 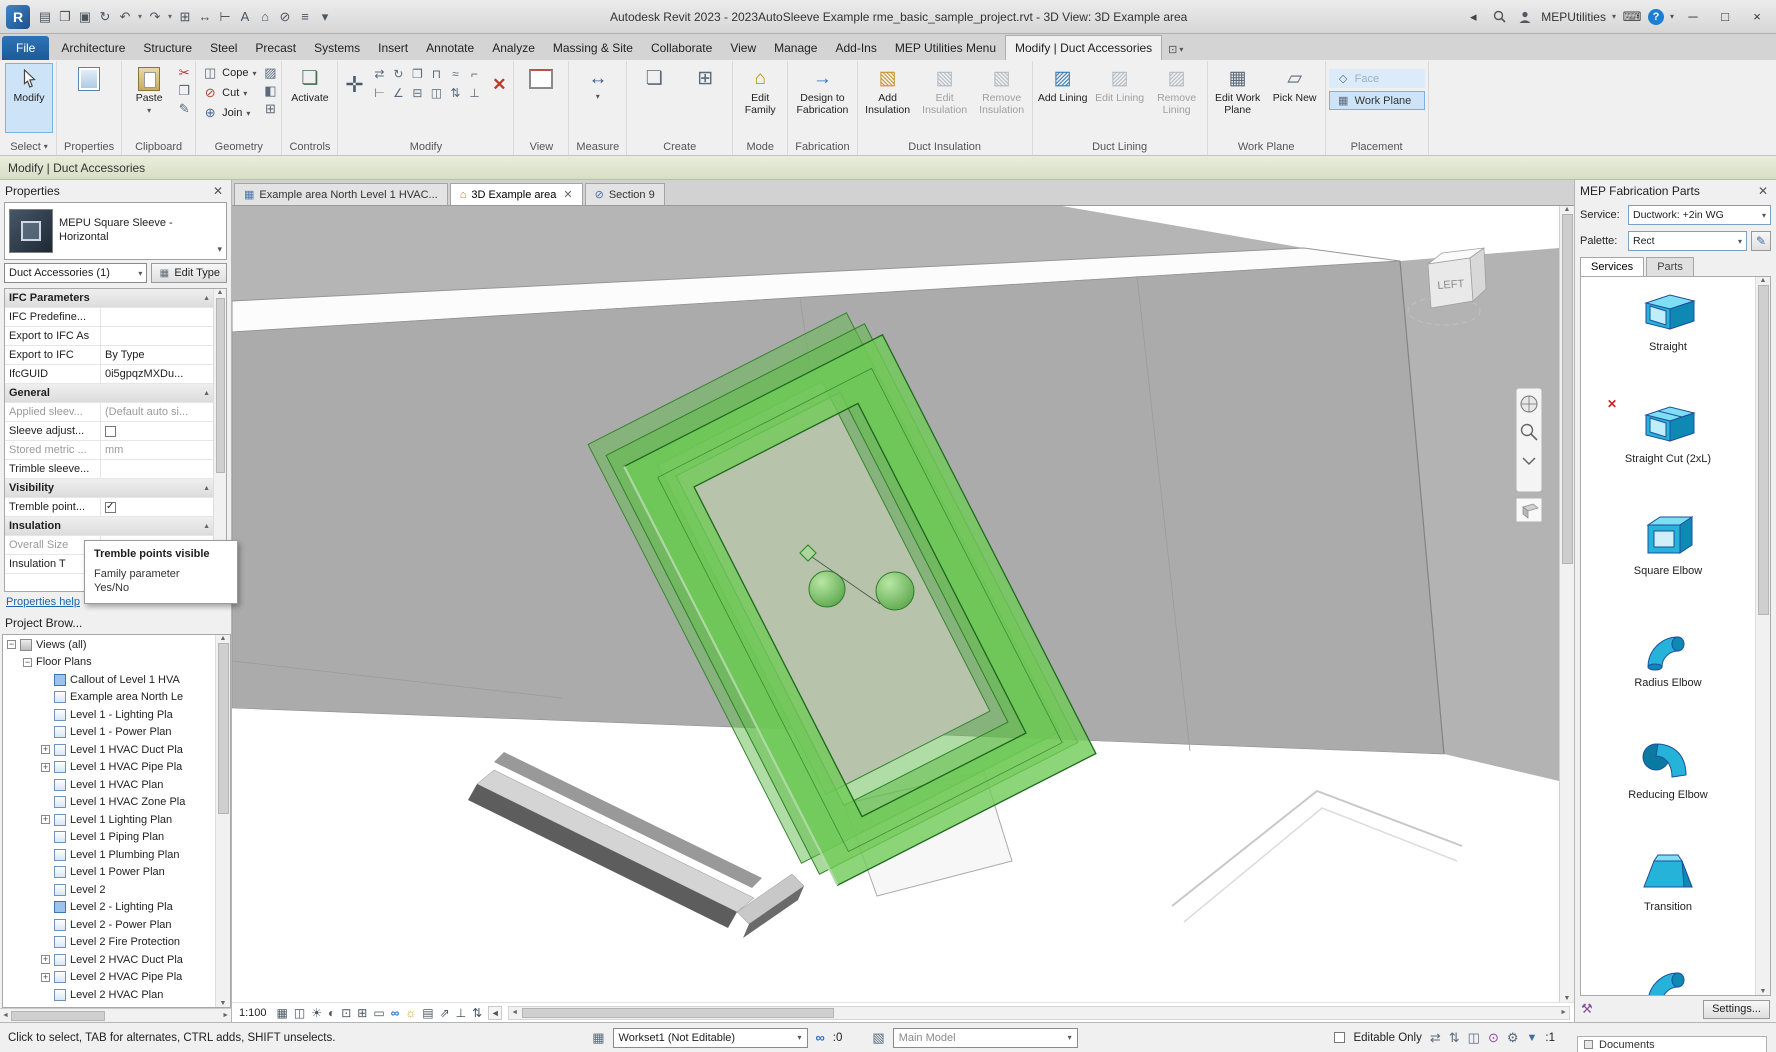 What do you see at coordinates (109, 925) in the screenshot?
I see `browser-view-item: + Level 2 - Power Plan` at bounding box center [109, 925].